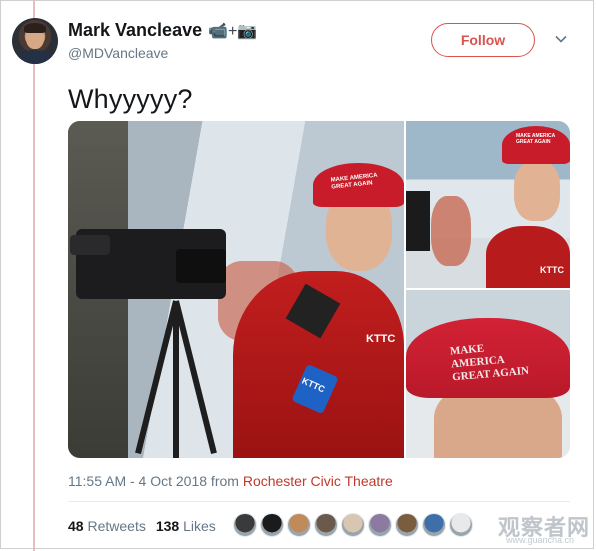 Image resolution: width=596 pixels, height=551 pixels. I want to click on microphone-flag-text: KTTC, so click(313, 385).